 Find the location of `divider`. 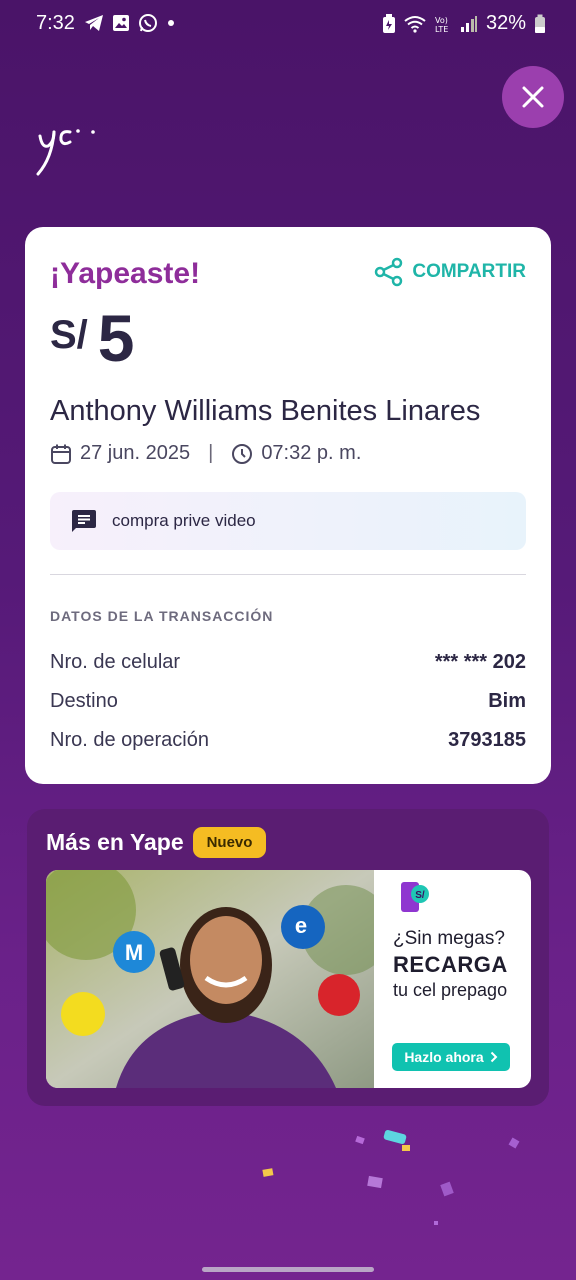

divider is located at coordinates (288, 574).